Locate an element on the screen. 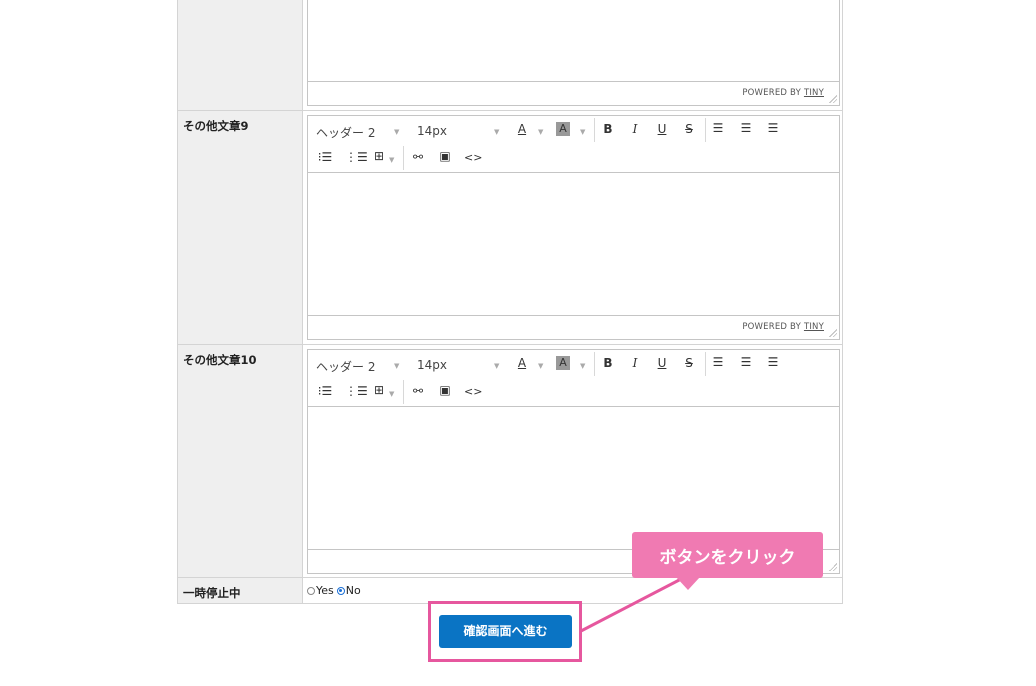 The height and width of the screenshot is (686, 1036). highlight-frame is located at coordinates (505, 631).